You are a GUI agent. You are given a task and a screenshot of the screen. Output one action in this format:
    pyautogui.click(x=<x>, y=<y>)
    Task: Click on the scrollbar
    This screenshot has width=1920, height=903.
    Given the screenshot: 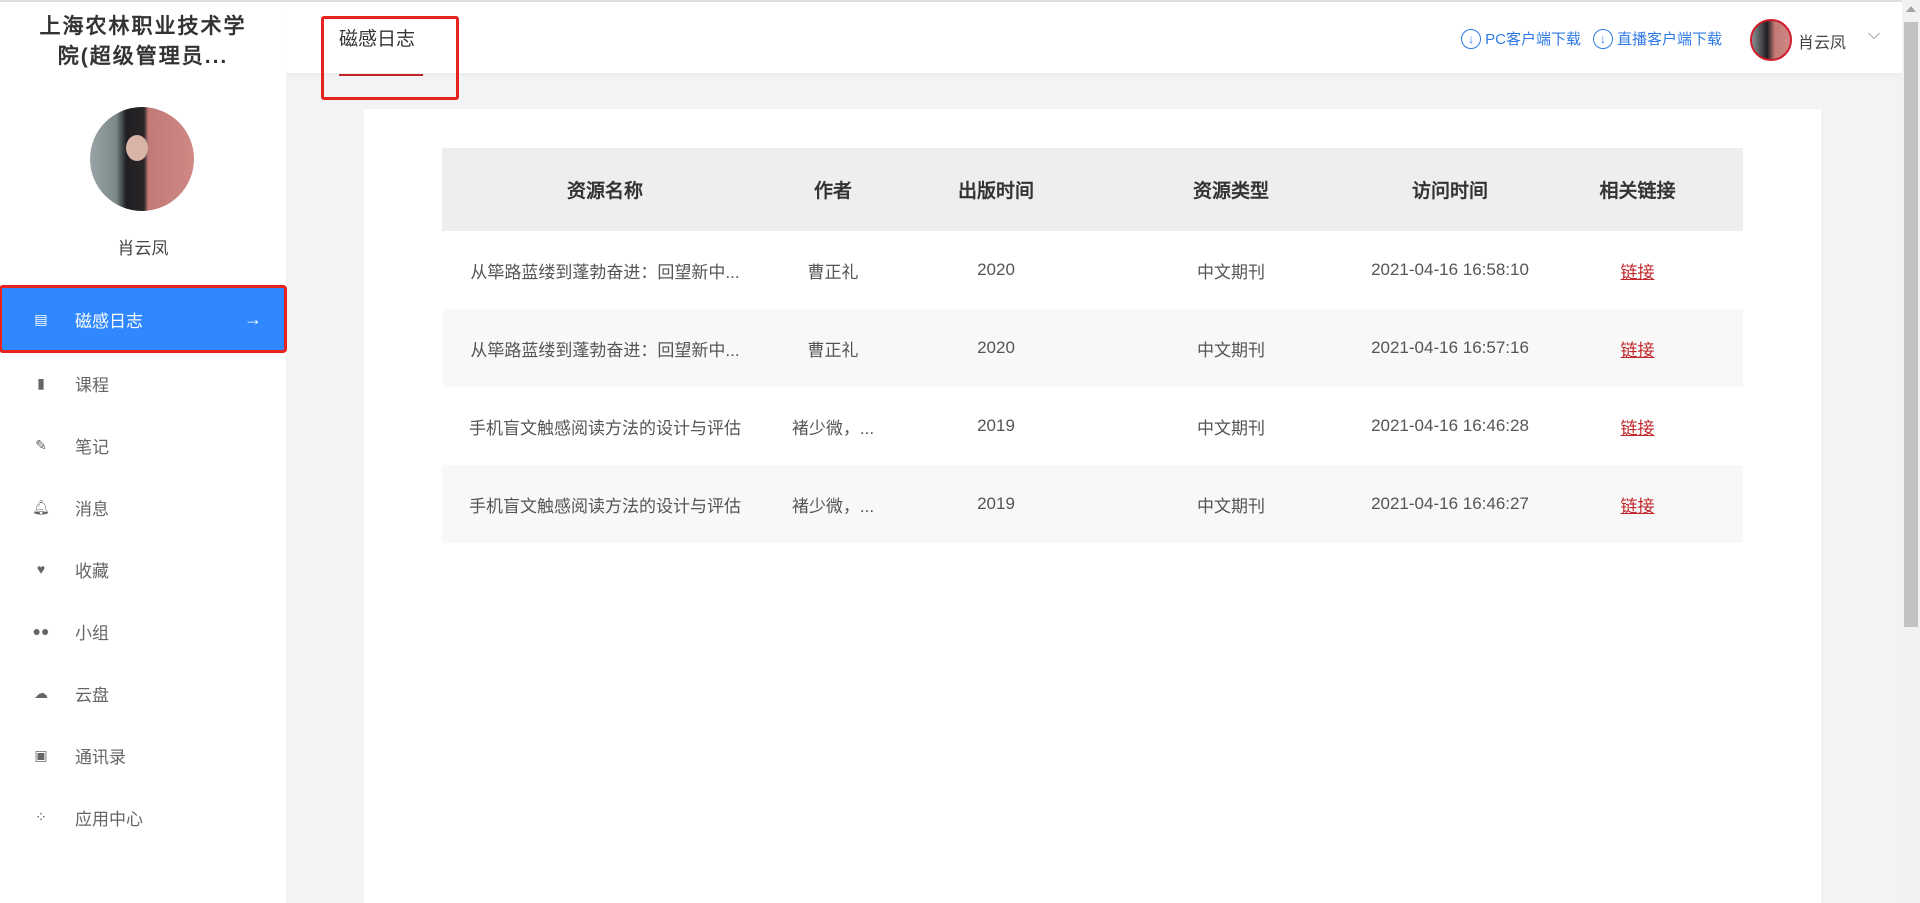 What is the action you would take?
    pyautogui.click(x=1911, y=451)
    